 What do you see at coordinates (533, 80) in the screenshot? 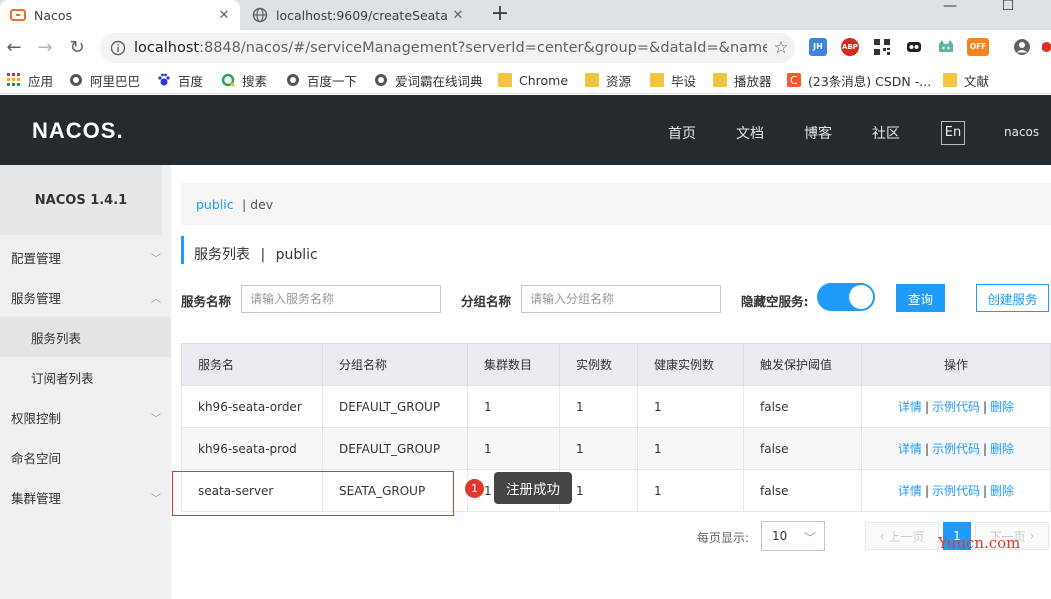
I see `bookmark-folder-chrome: Chrome` at bounding box center [533, 80].